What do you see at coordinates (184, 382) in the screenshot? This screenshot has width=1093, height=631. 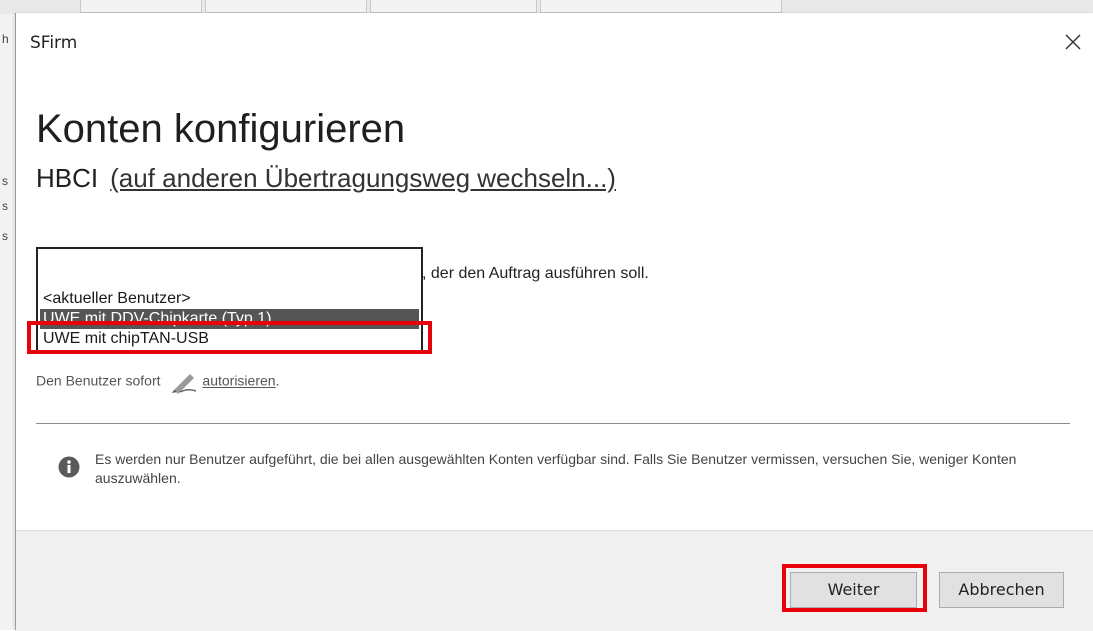 I see `pen-icon` at bounding box center [184, 382].